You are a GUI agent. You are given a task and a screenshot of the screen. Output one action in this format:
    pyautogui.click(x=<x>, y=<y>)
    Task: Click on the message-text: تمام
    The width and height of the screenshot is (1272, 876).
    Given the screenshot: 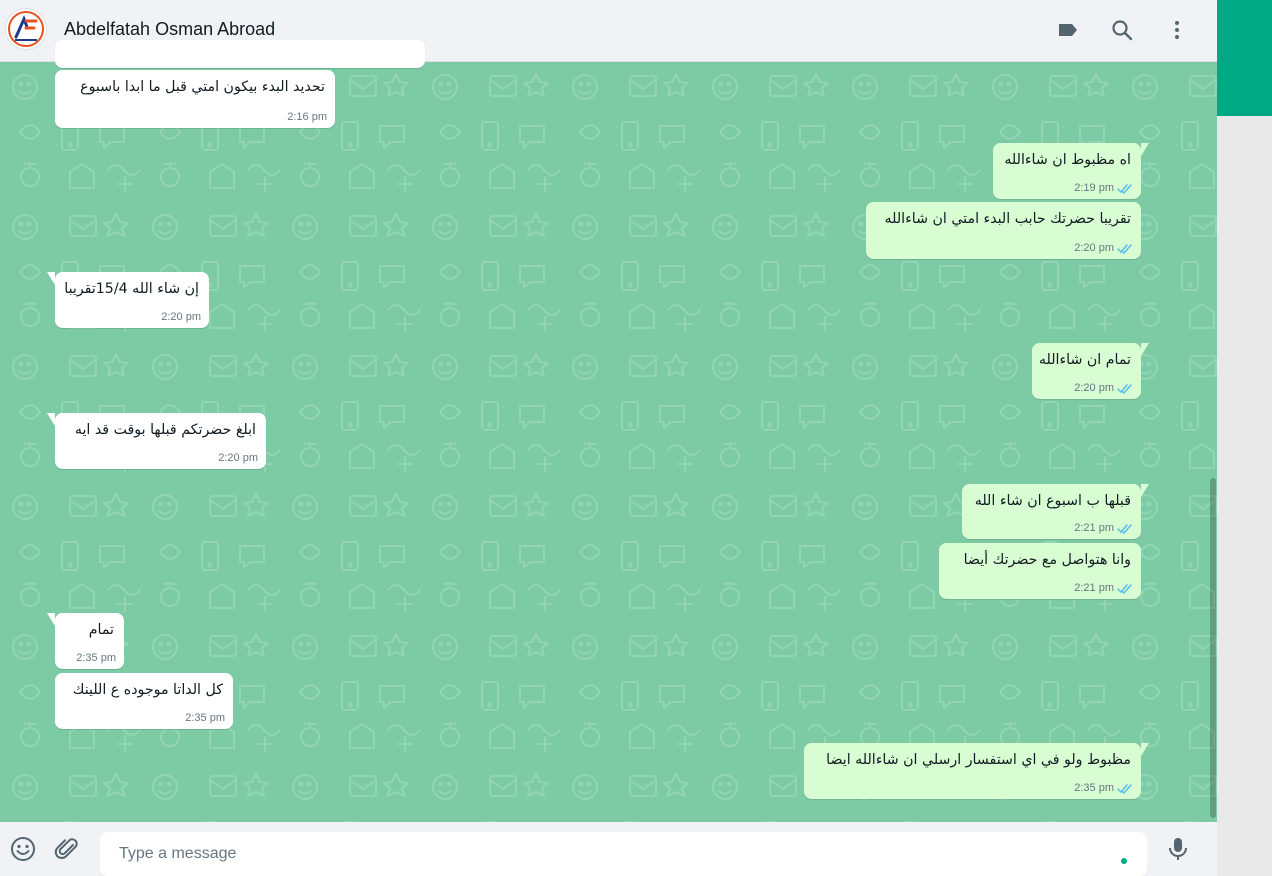 What is the action you would take?
    pyautogui.click(x=101, y=630)
    